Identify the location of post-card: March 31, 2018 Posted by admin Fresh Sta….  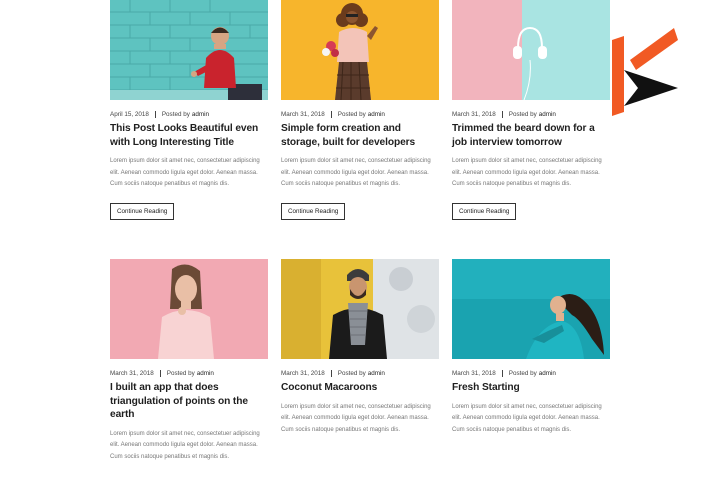
(531, 379).